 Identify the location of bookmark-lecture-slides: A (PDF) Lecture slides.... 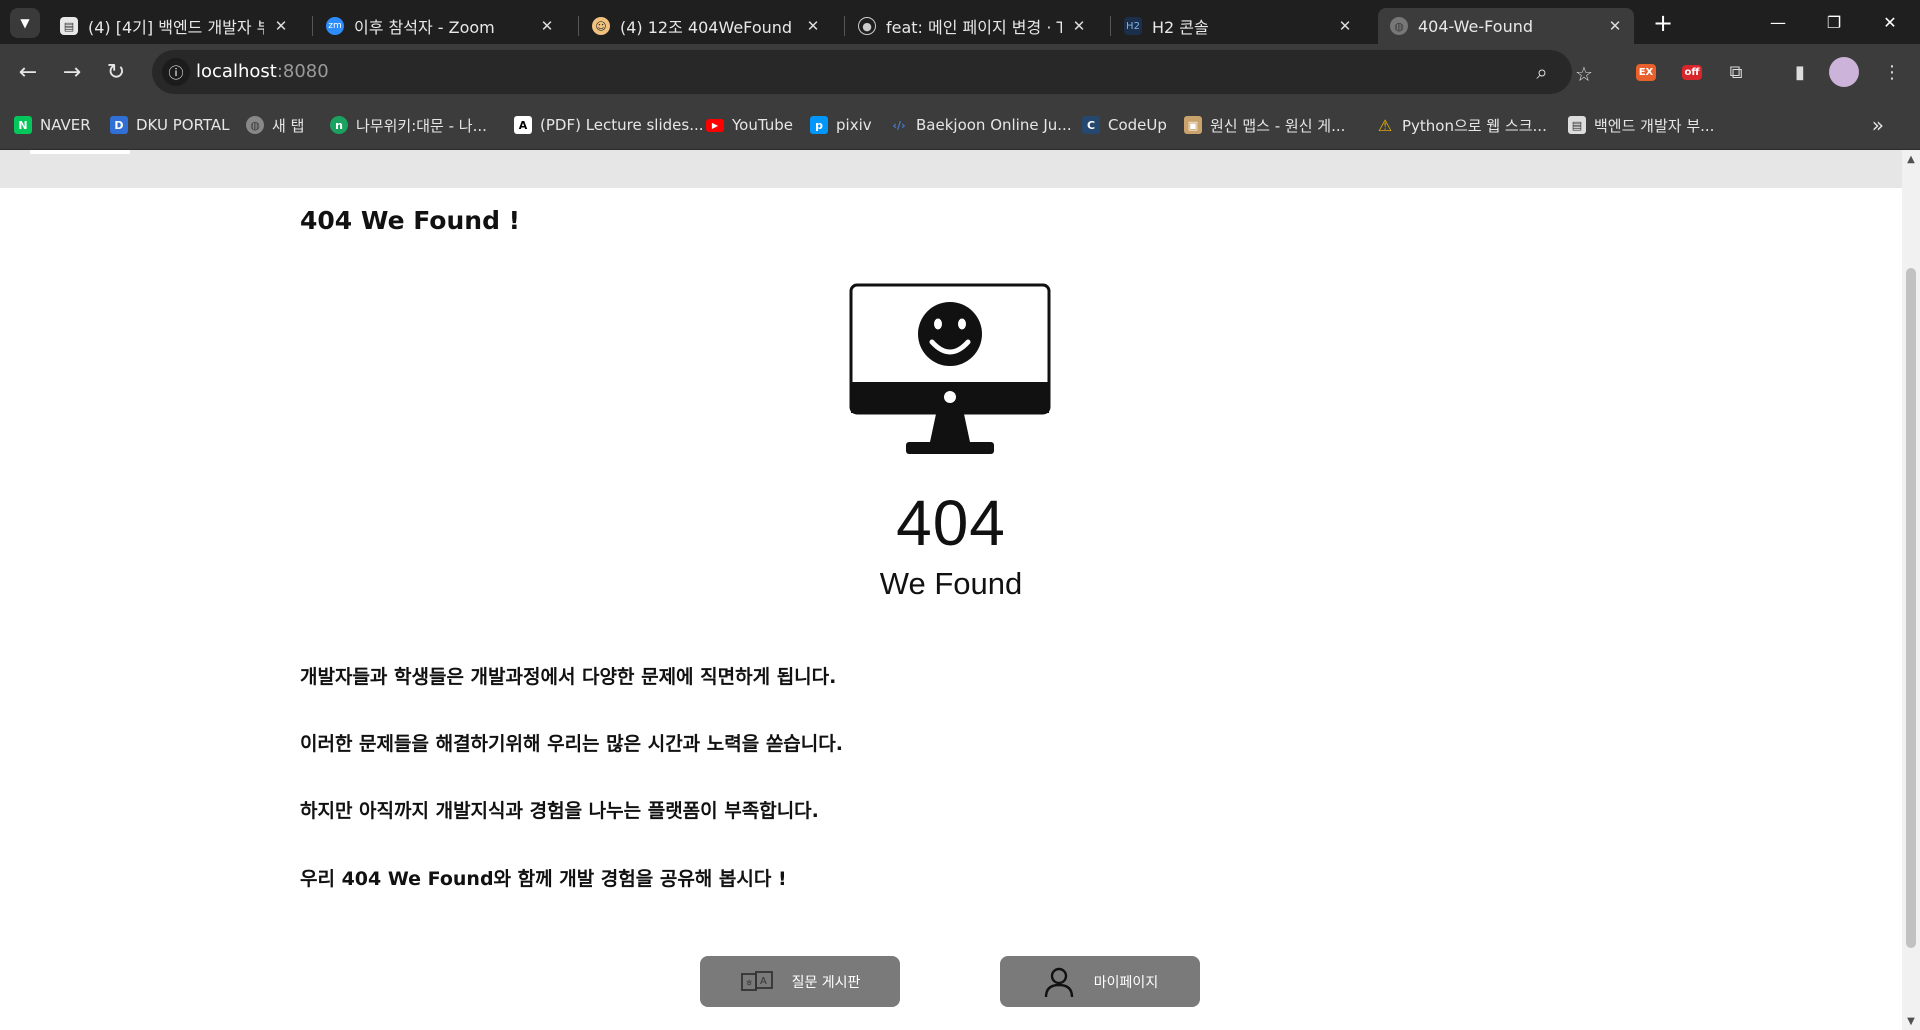
(609, 125).